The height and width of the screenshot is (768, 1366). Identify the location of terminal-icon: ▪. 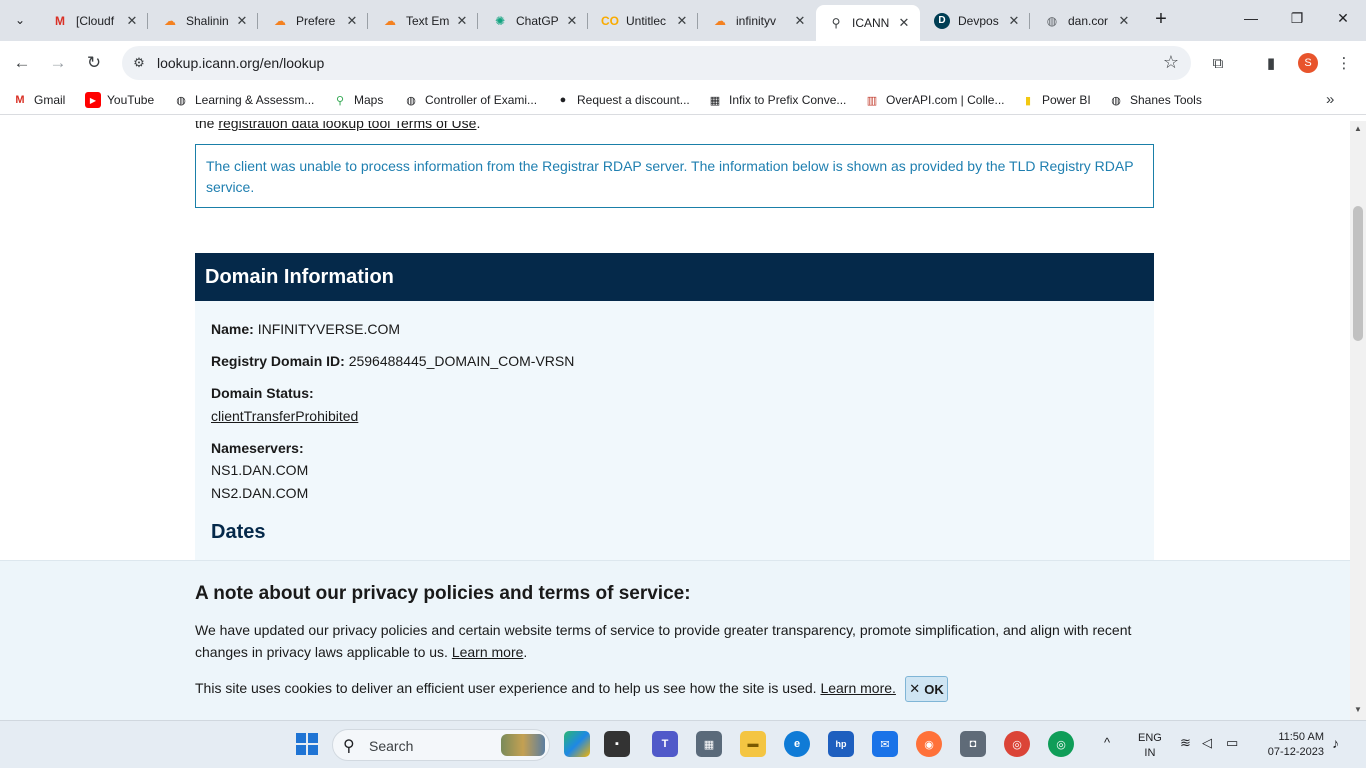
(617, 744).